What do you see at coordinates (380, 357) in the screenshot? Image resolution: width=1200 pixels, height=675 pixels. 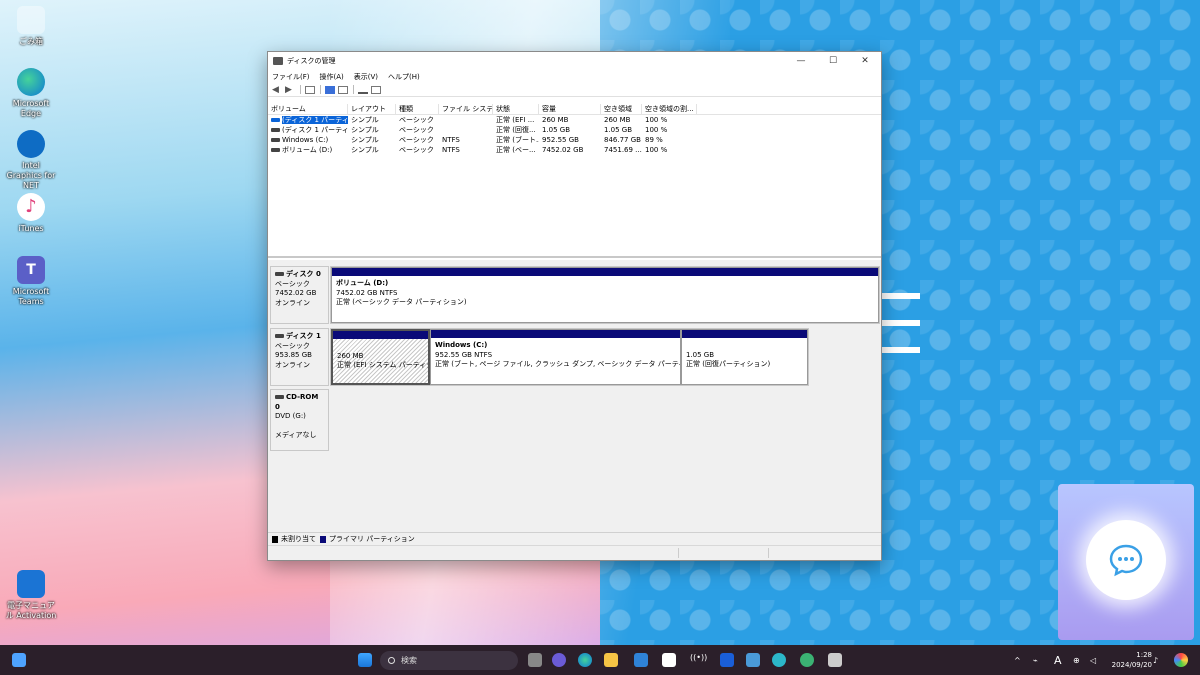 I see `partition-efi: 260 MB 正常 (EFI システム パーティション)` at bounding box center [380, 357].